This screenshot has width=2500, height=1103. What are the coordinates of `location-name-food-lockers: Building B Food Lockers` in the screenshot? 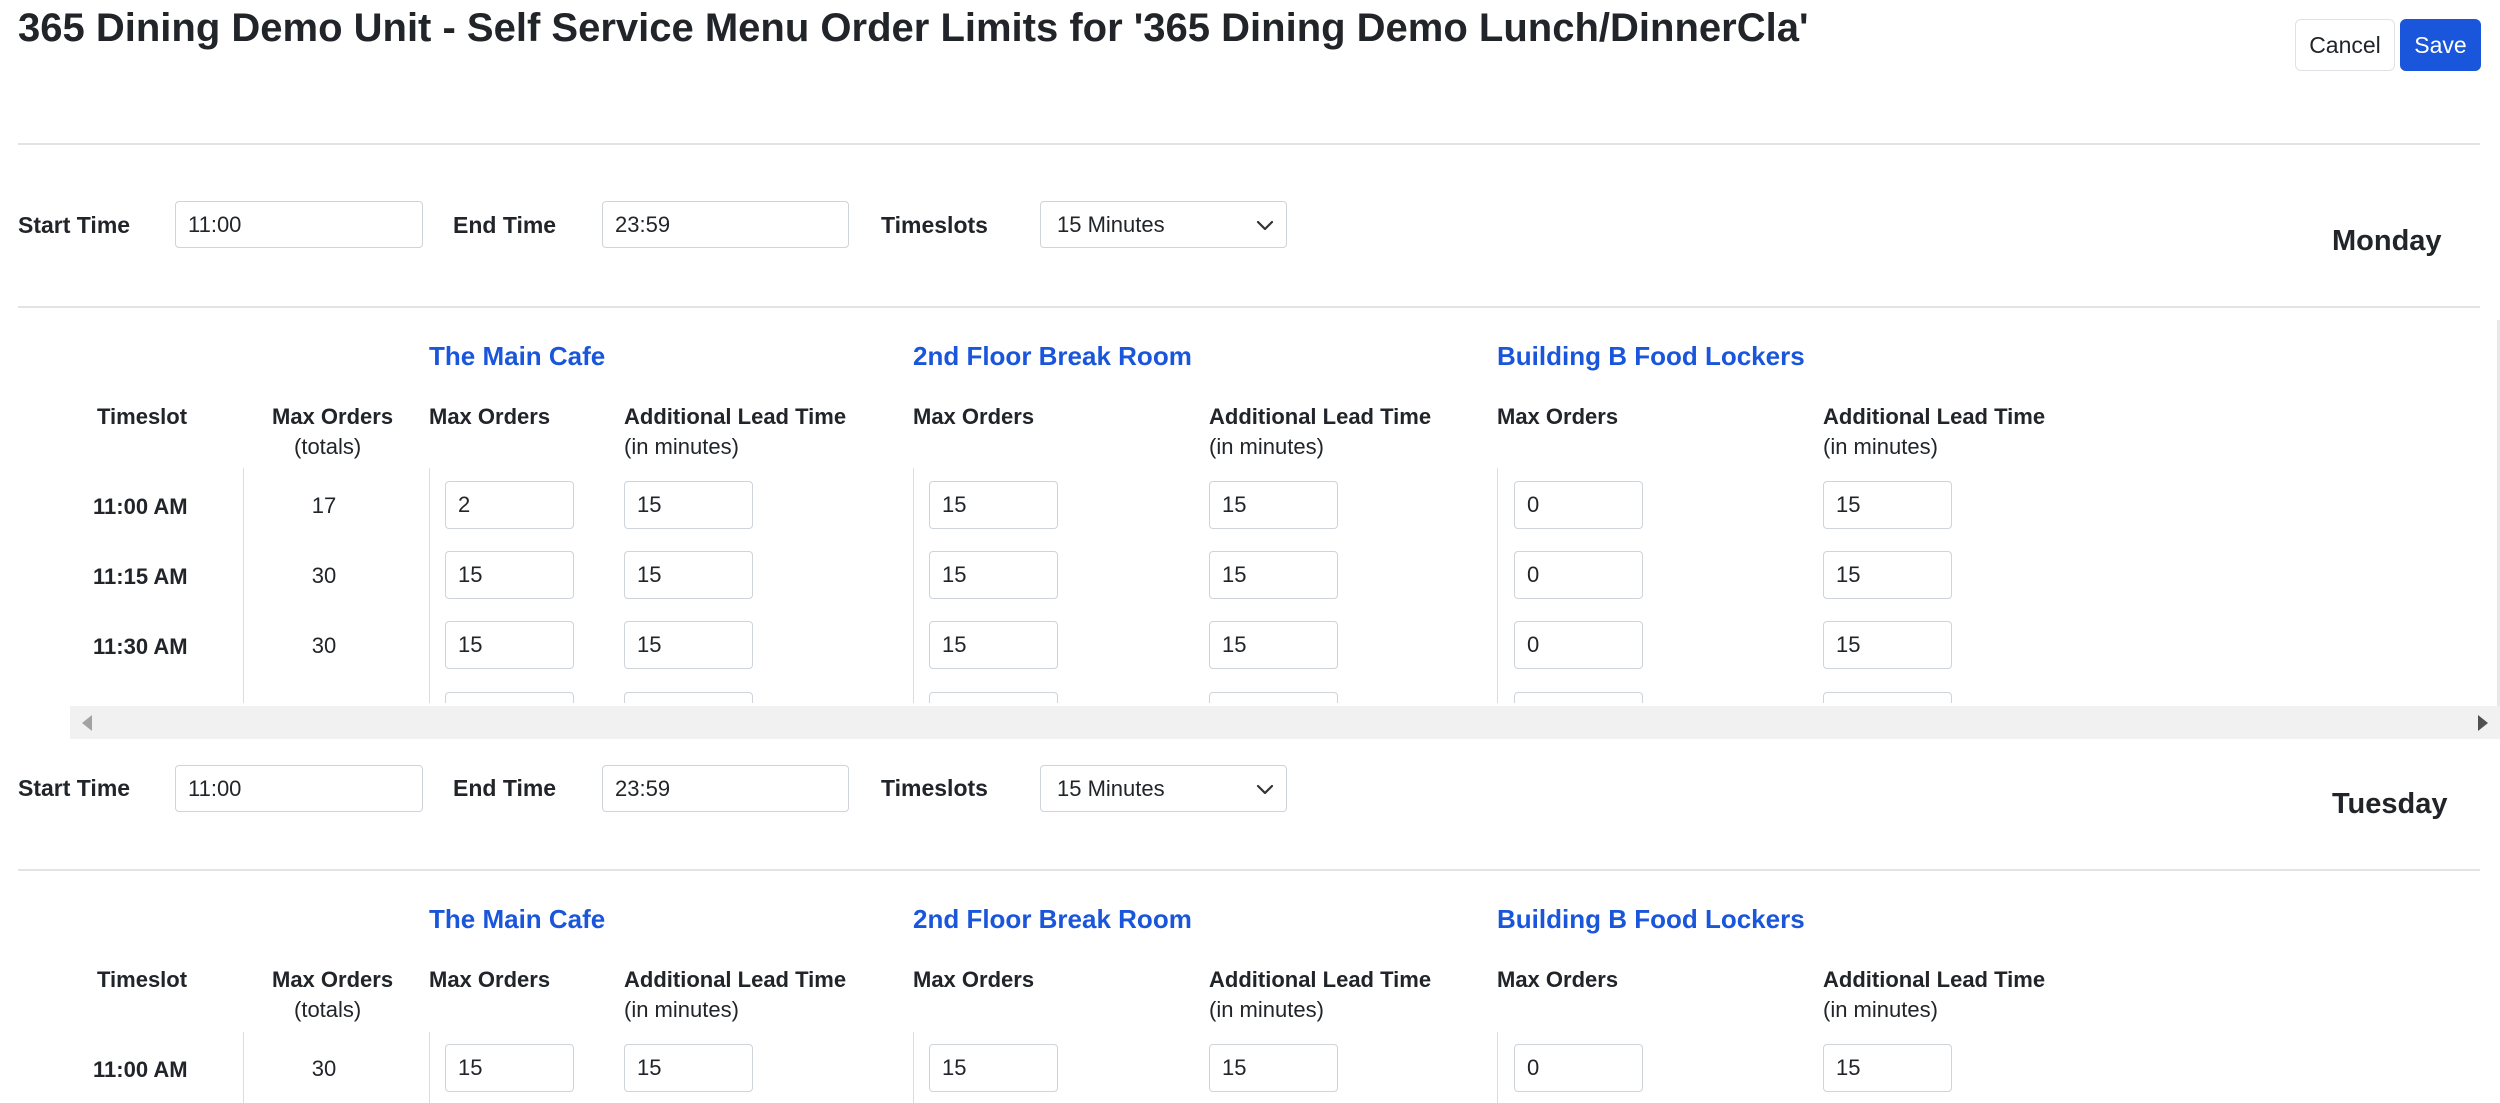 It's located at (1651, 919).